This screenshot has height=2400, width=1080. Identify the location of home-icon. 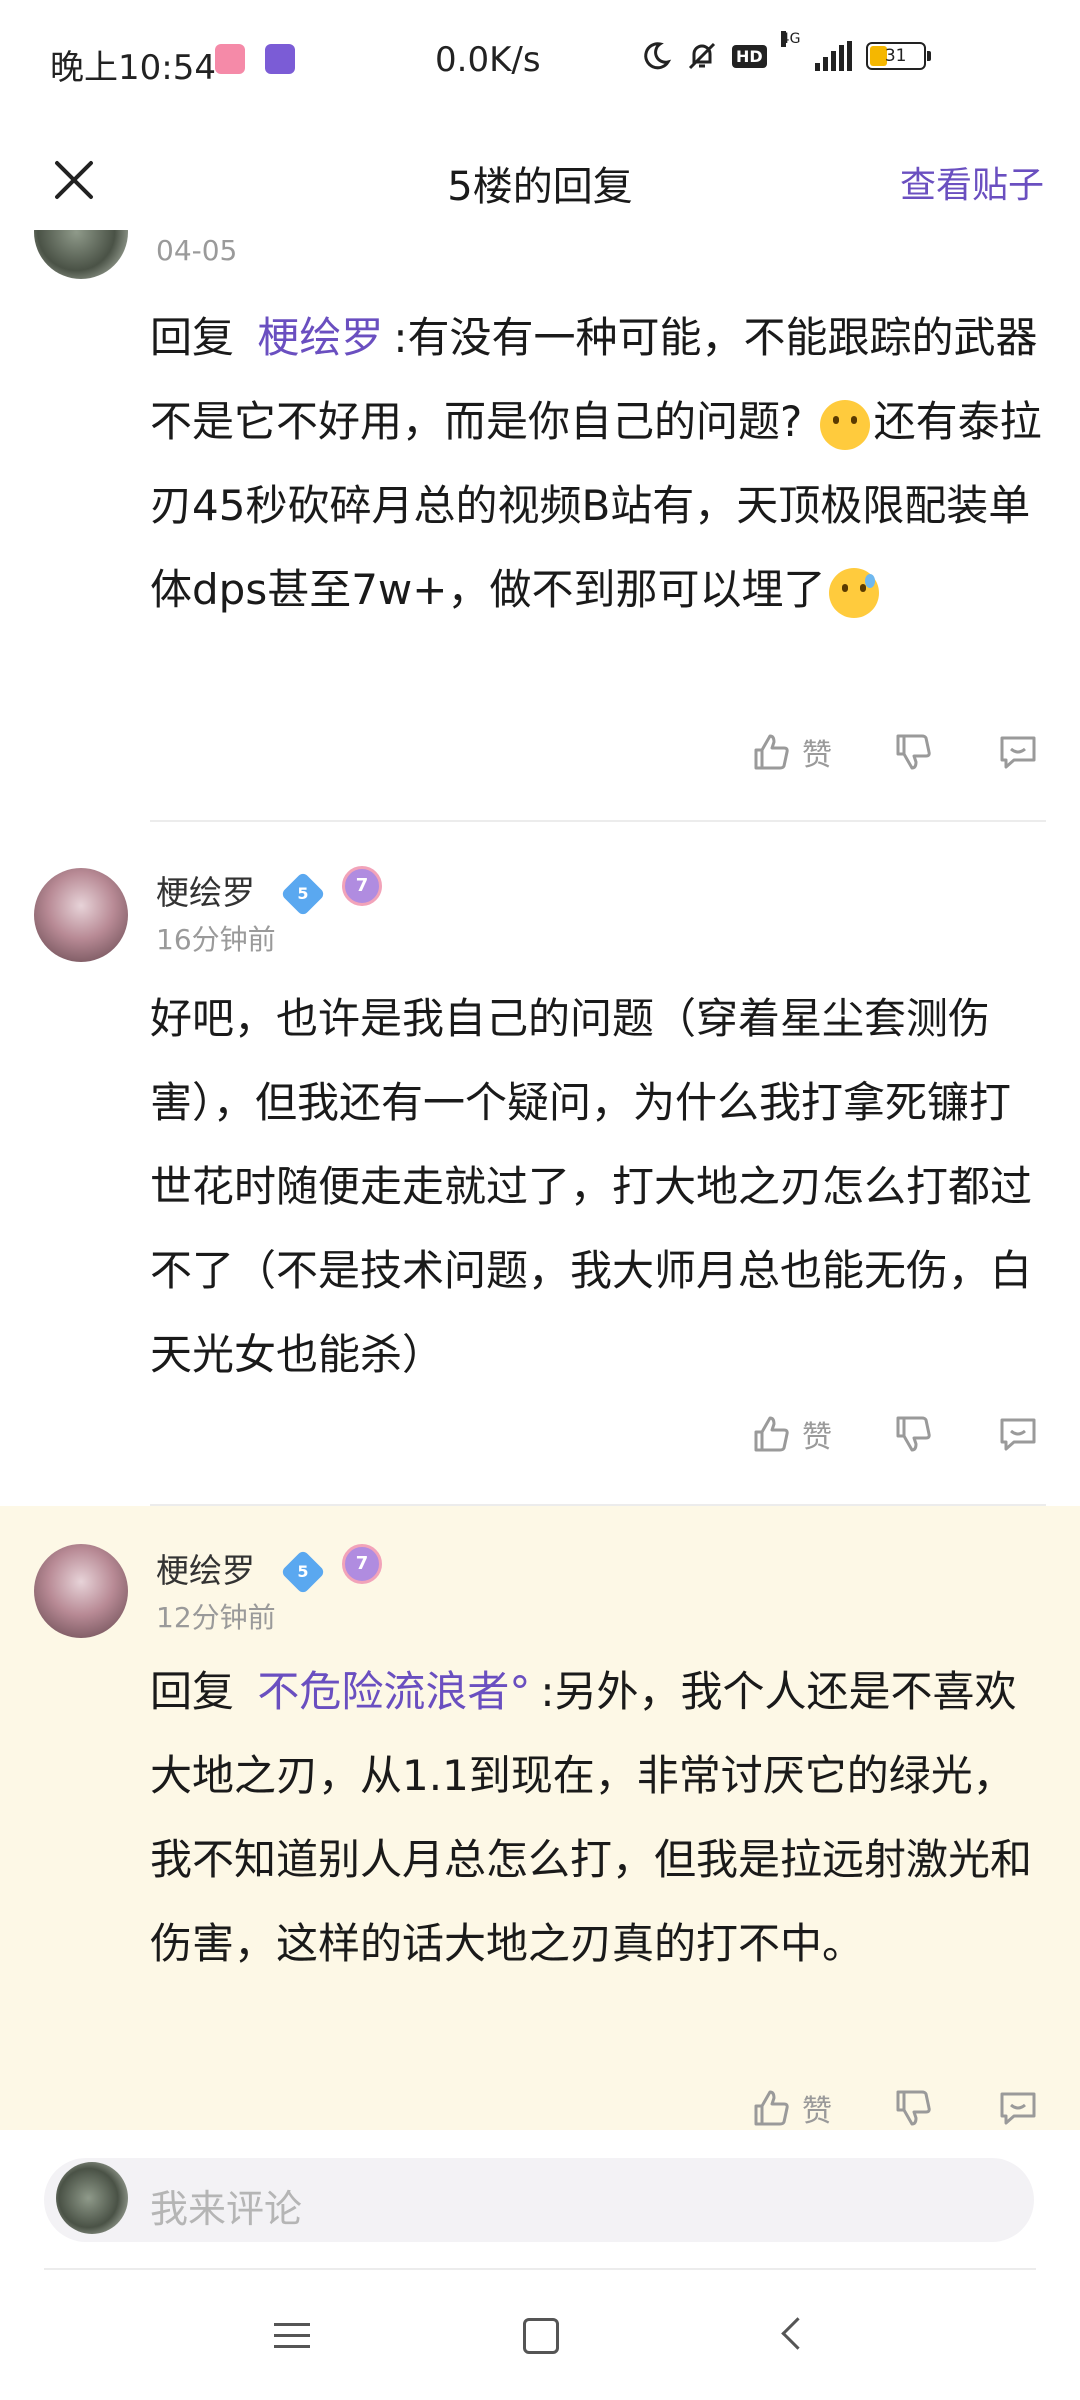
(540, 2335).